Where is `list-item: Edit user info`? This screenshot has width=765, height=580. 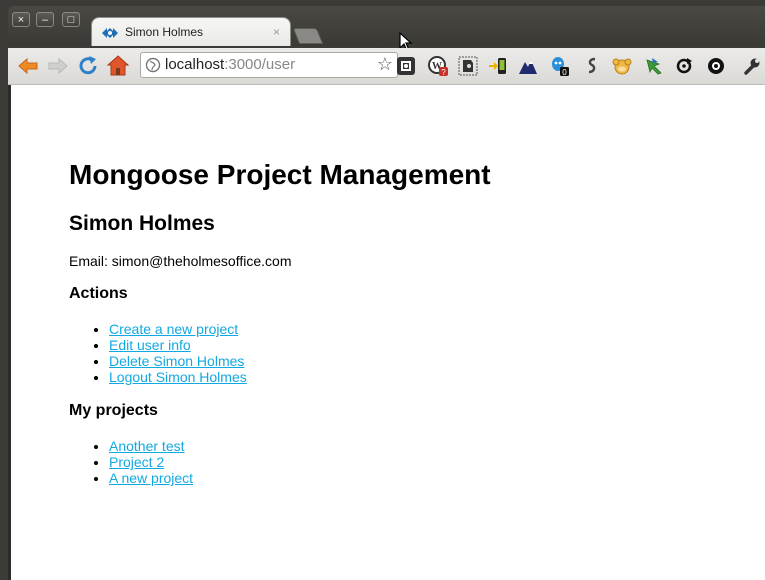 list-item: Edit user info is located at coordinates (178, 345).